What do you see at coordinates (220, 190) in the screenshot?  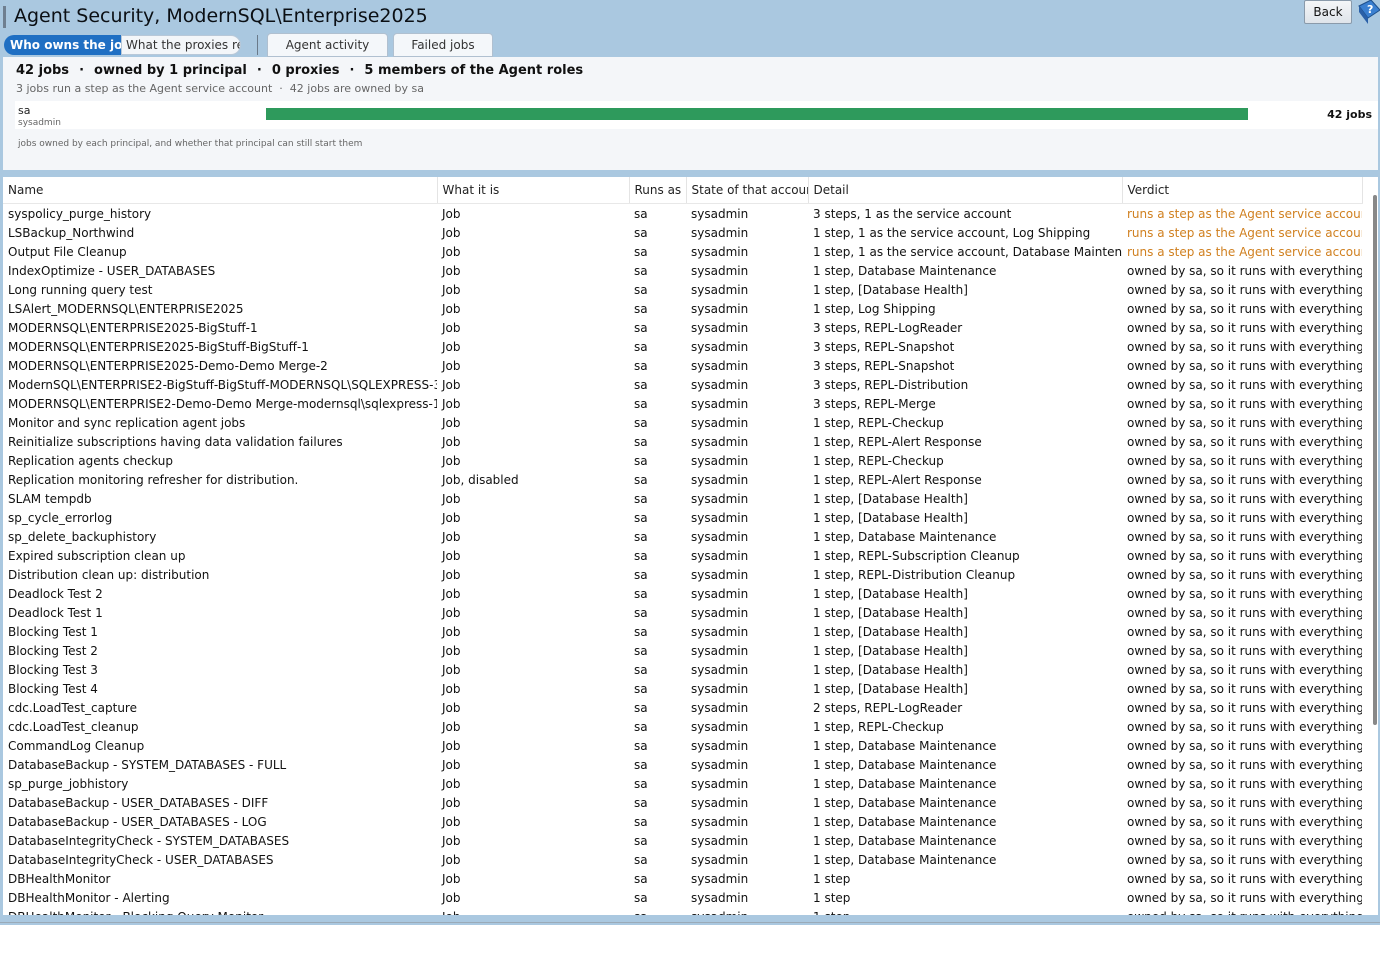 I see `col-header-name: Name` at bounding box center [220, 190].